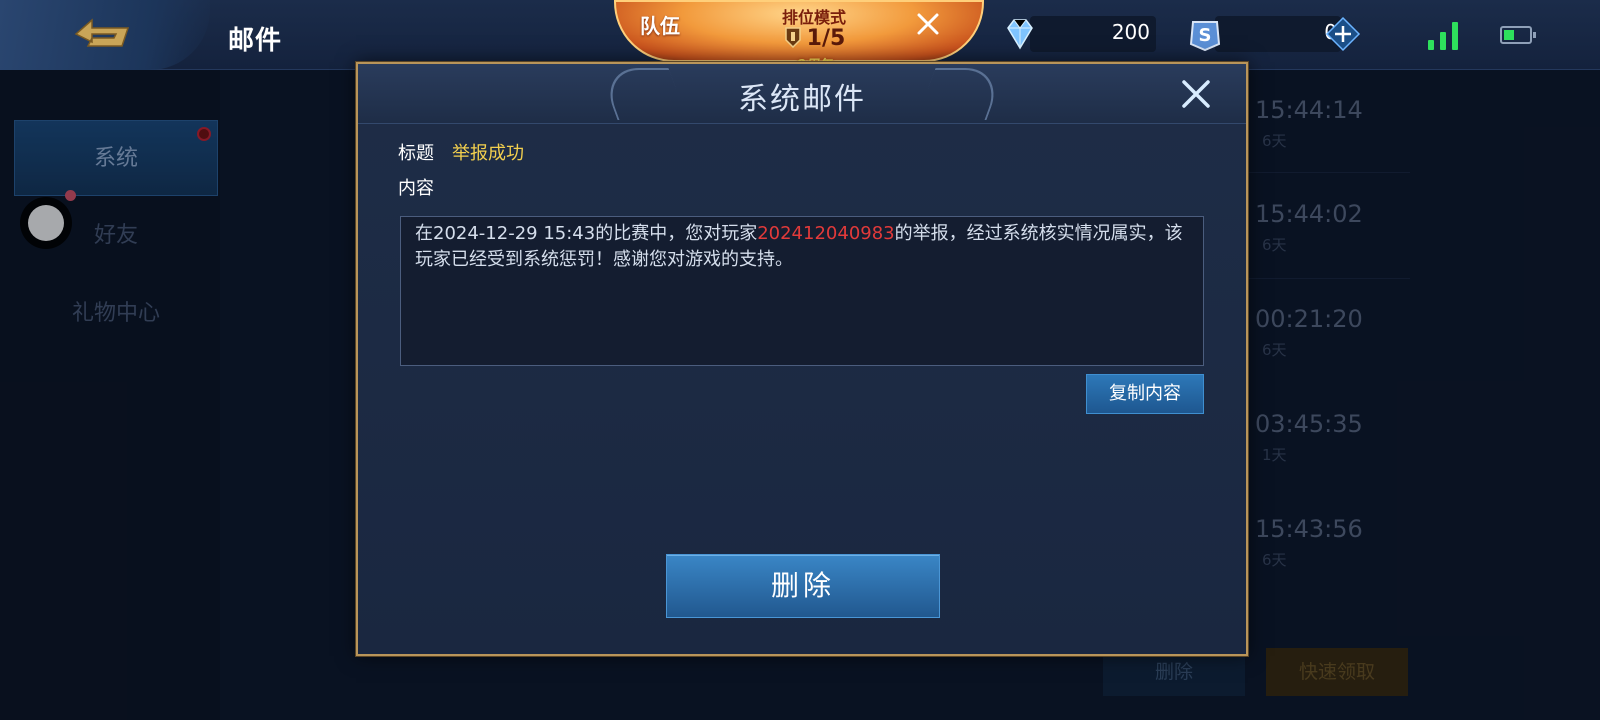 The image size is (1600, 720). I want to click on battery-icon, so click(1518, 35).